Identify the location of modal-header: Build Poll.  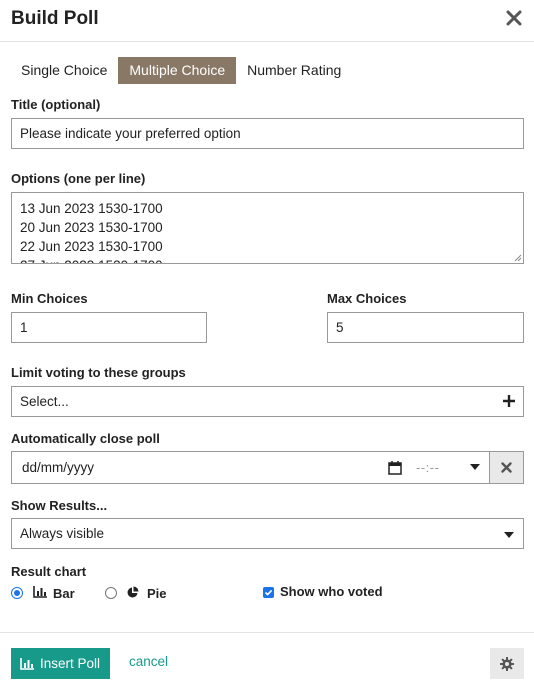
(267, 21).